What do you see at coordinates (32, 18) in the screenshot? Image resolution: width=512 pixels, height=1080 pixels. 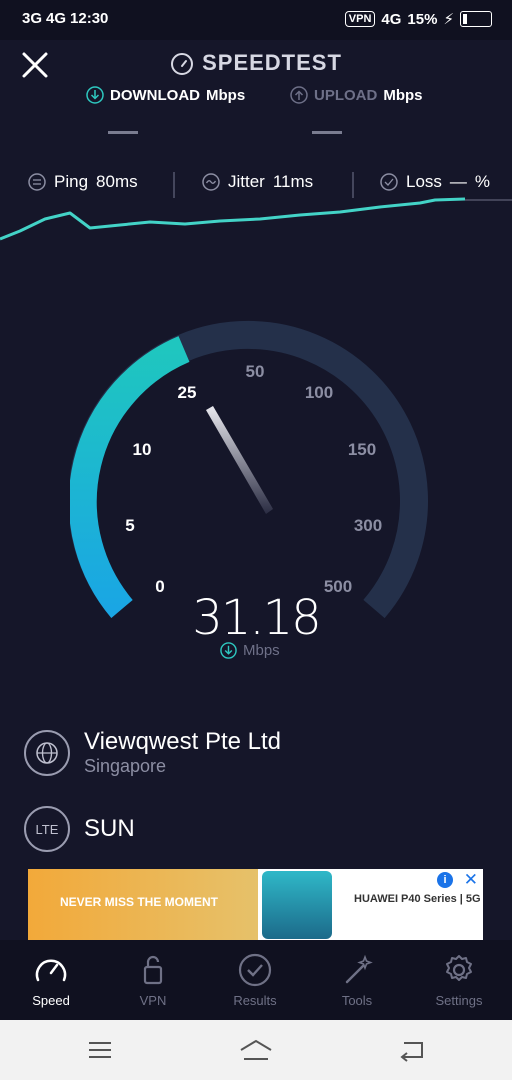 I see `signal-3g: 3G` at bounding box center [32, 18].